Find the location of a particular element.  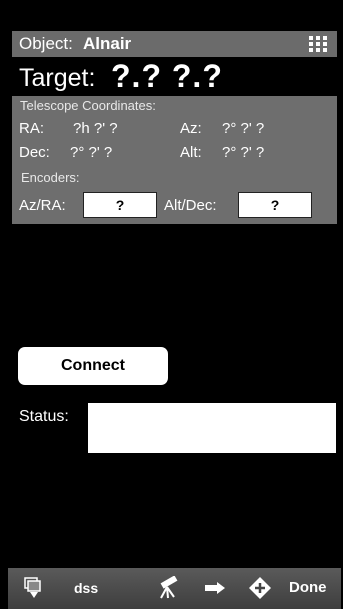

altdec-field: ? is located at coordinates (275, 205).